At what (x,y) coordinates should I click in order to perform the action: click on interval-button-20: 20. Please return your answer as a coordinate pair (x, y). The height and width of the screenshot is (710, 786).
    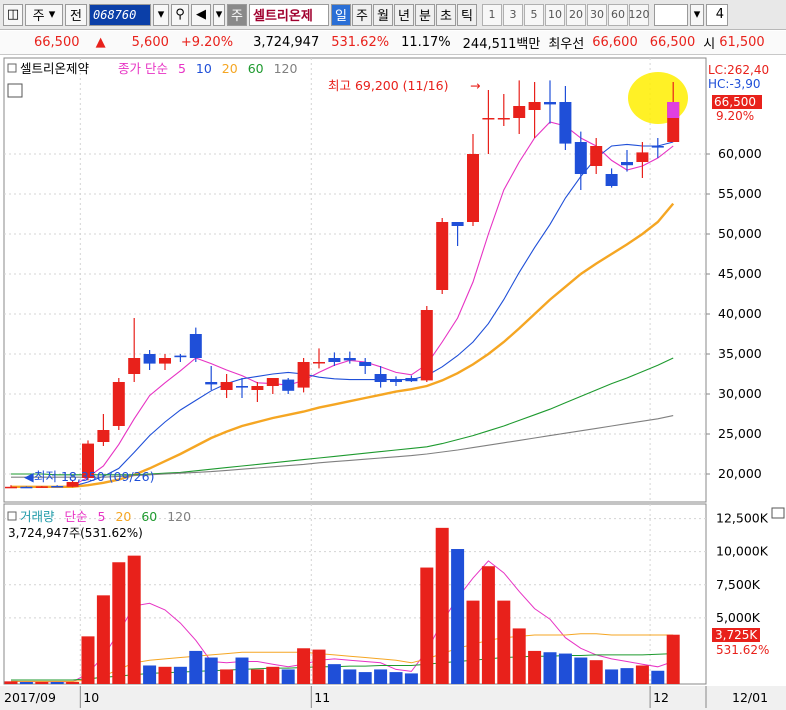
    Looking at the image, I should click on (576, 14).